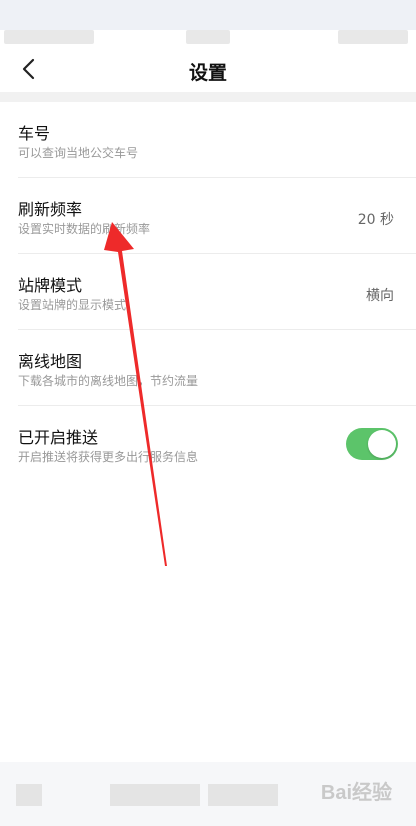 This screenshot has width=416, height=826. I want to click on setting-desc: 设置站牌的显示模式, so click(72, 305).